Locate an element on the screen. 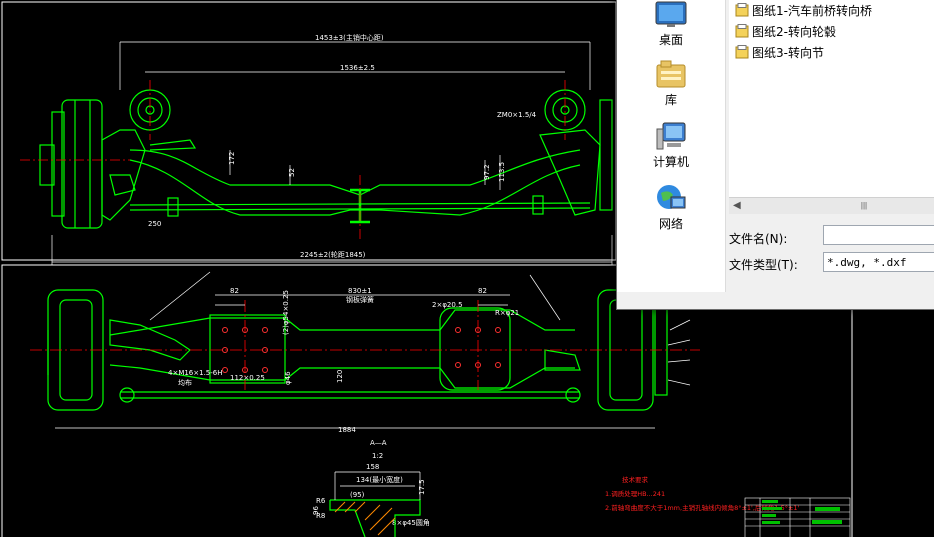 The width and height of the screenshot is (934, 537). scroll-left-icon: ◀ is located at coordinates (737, 205).